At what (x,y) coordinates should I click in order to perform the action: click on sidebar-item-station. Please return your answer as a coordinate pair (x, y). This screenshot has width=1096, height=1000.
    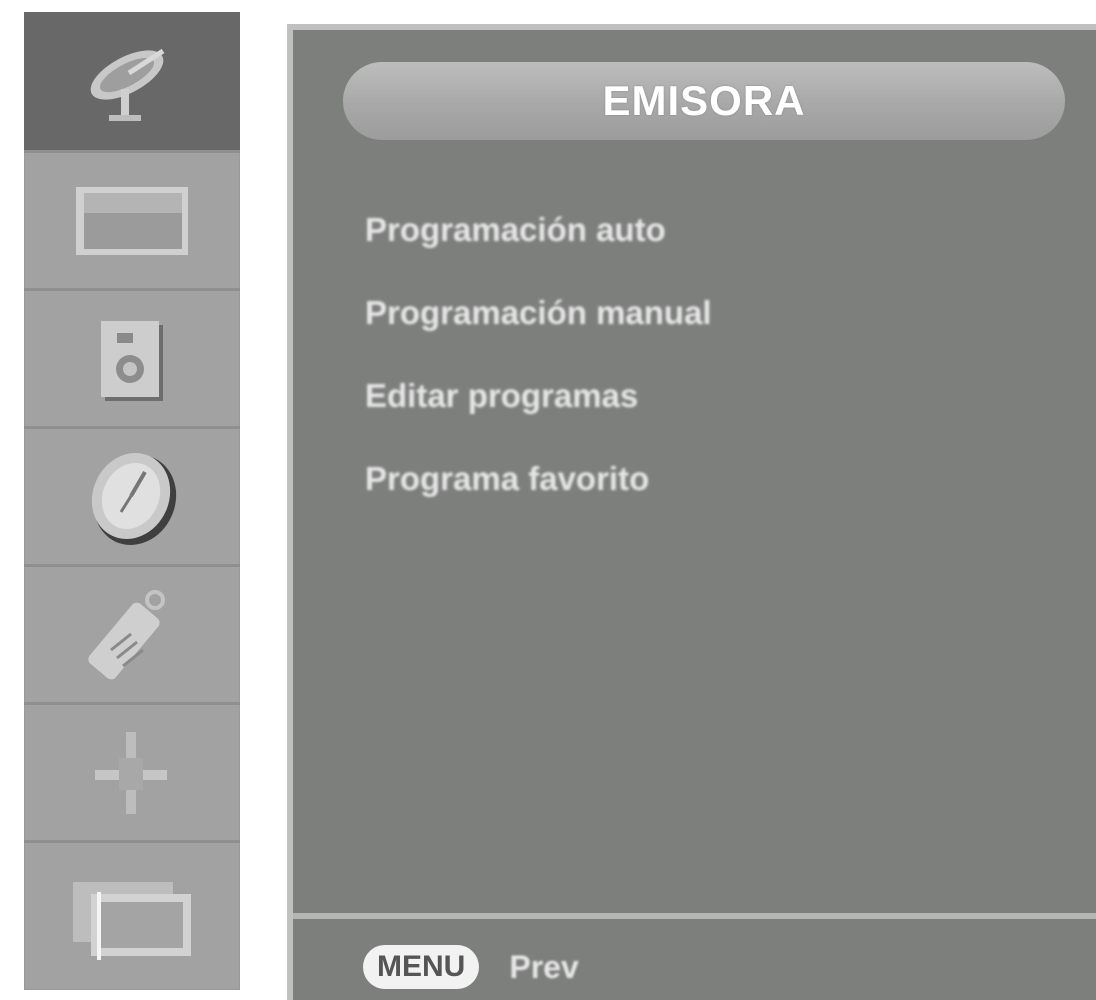
    Looking at the image, I should click on (132, 81).